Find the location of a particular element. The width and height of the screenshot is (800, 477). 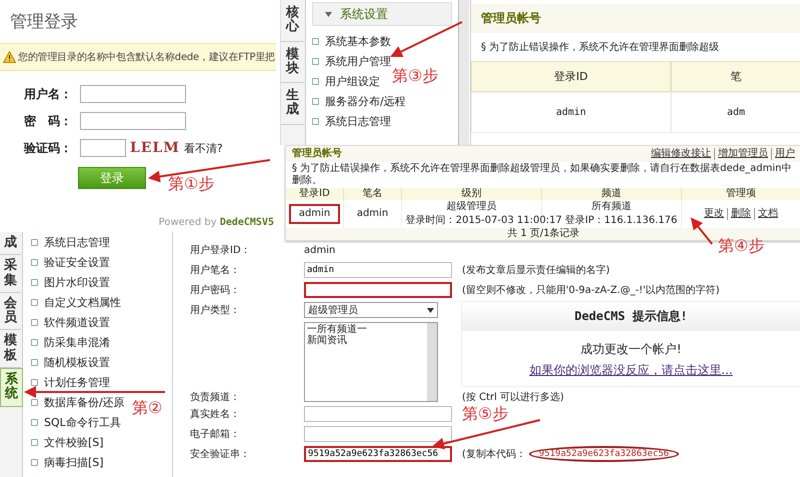

field-label: 负责频道： is located at coordinates (215, 397).